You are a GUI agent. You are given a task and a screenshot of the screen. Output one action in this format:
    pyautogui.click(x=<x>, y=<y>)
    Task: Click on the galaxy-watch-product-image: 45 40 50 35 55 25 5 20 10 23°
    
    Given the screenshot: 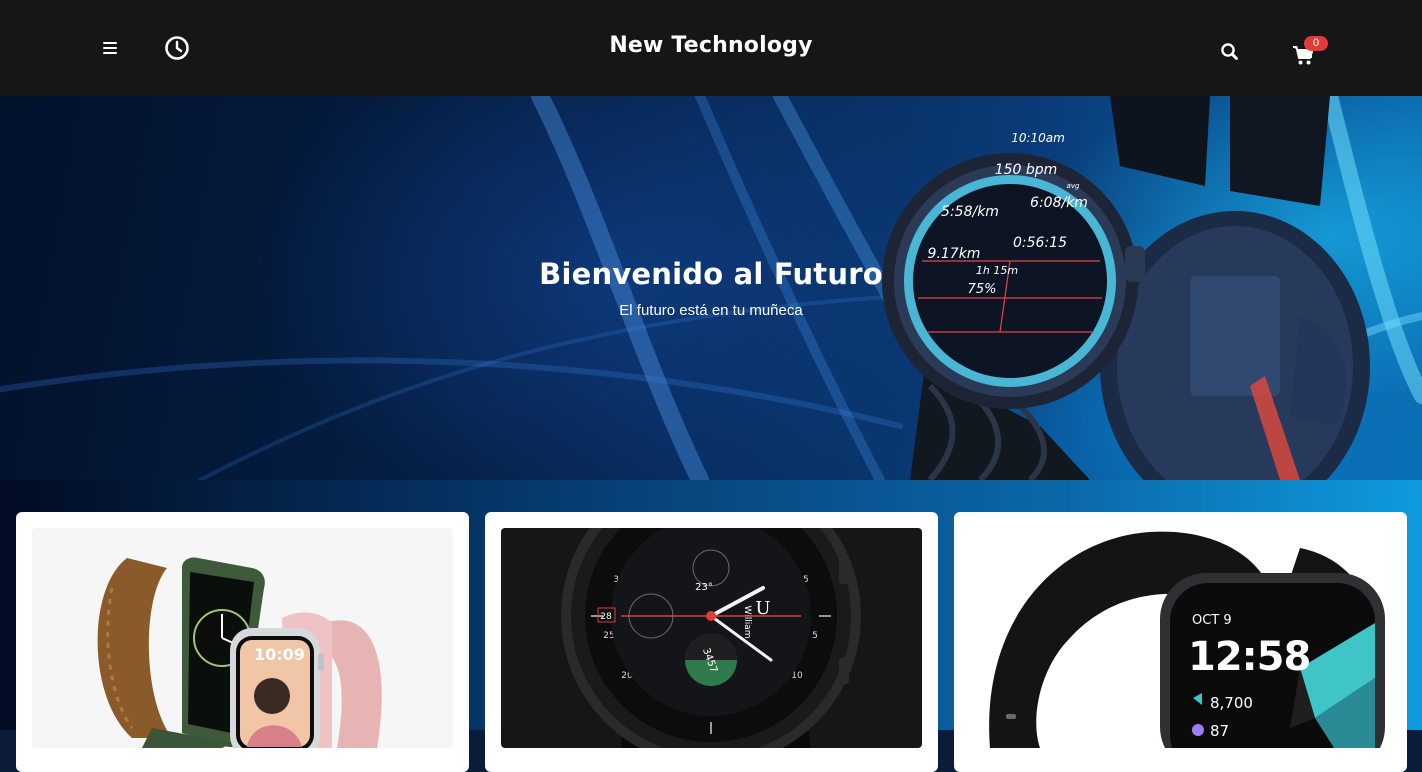 What is the action you would take?
    pyautogui.click(x=711, y=638)
    